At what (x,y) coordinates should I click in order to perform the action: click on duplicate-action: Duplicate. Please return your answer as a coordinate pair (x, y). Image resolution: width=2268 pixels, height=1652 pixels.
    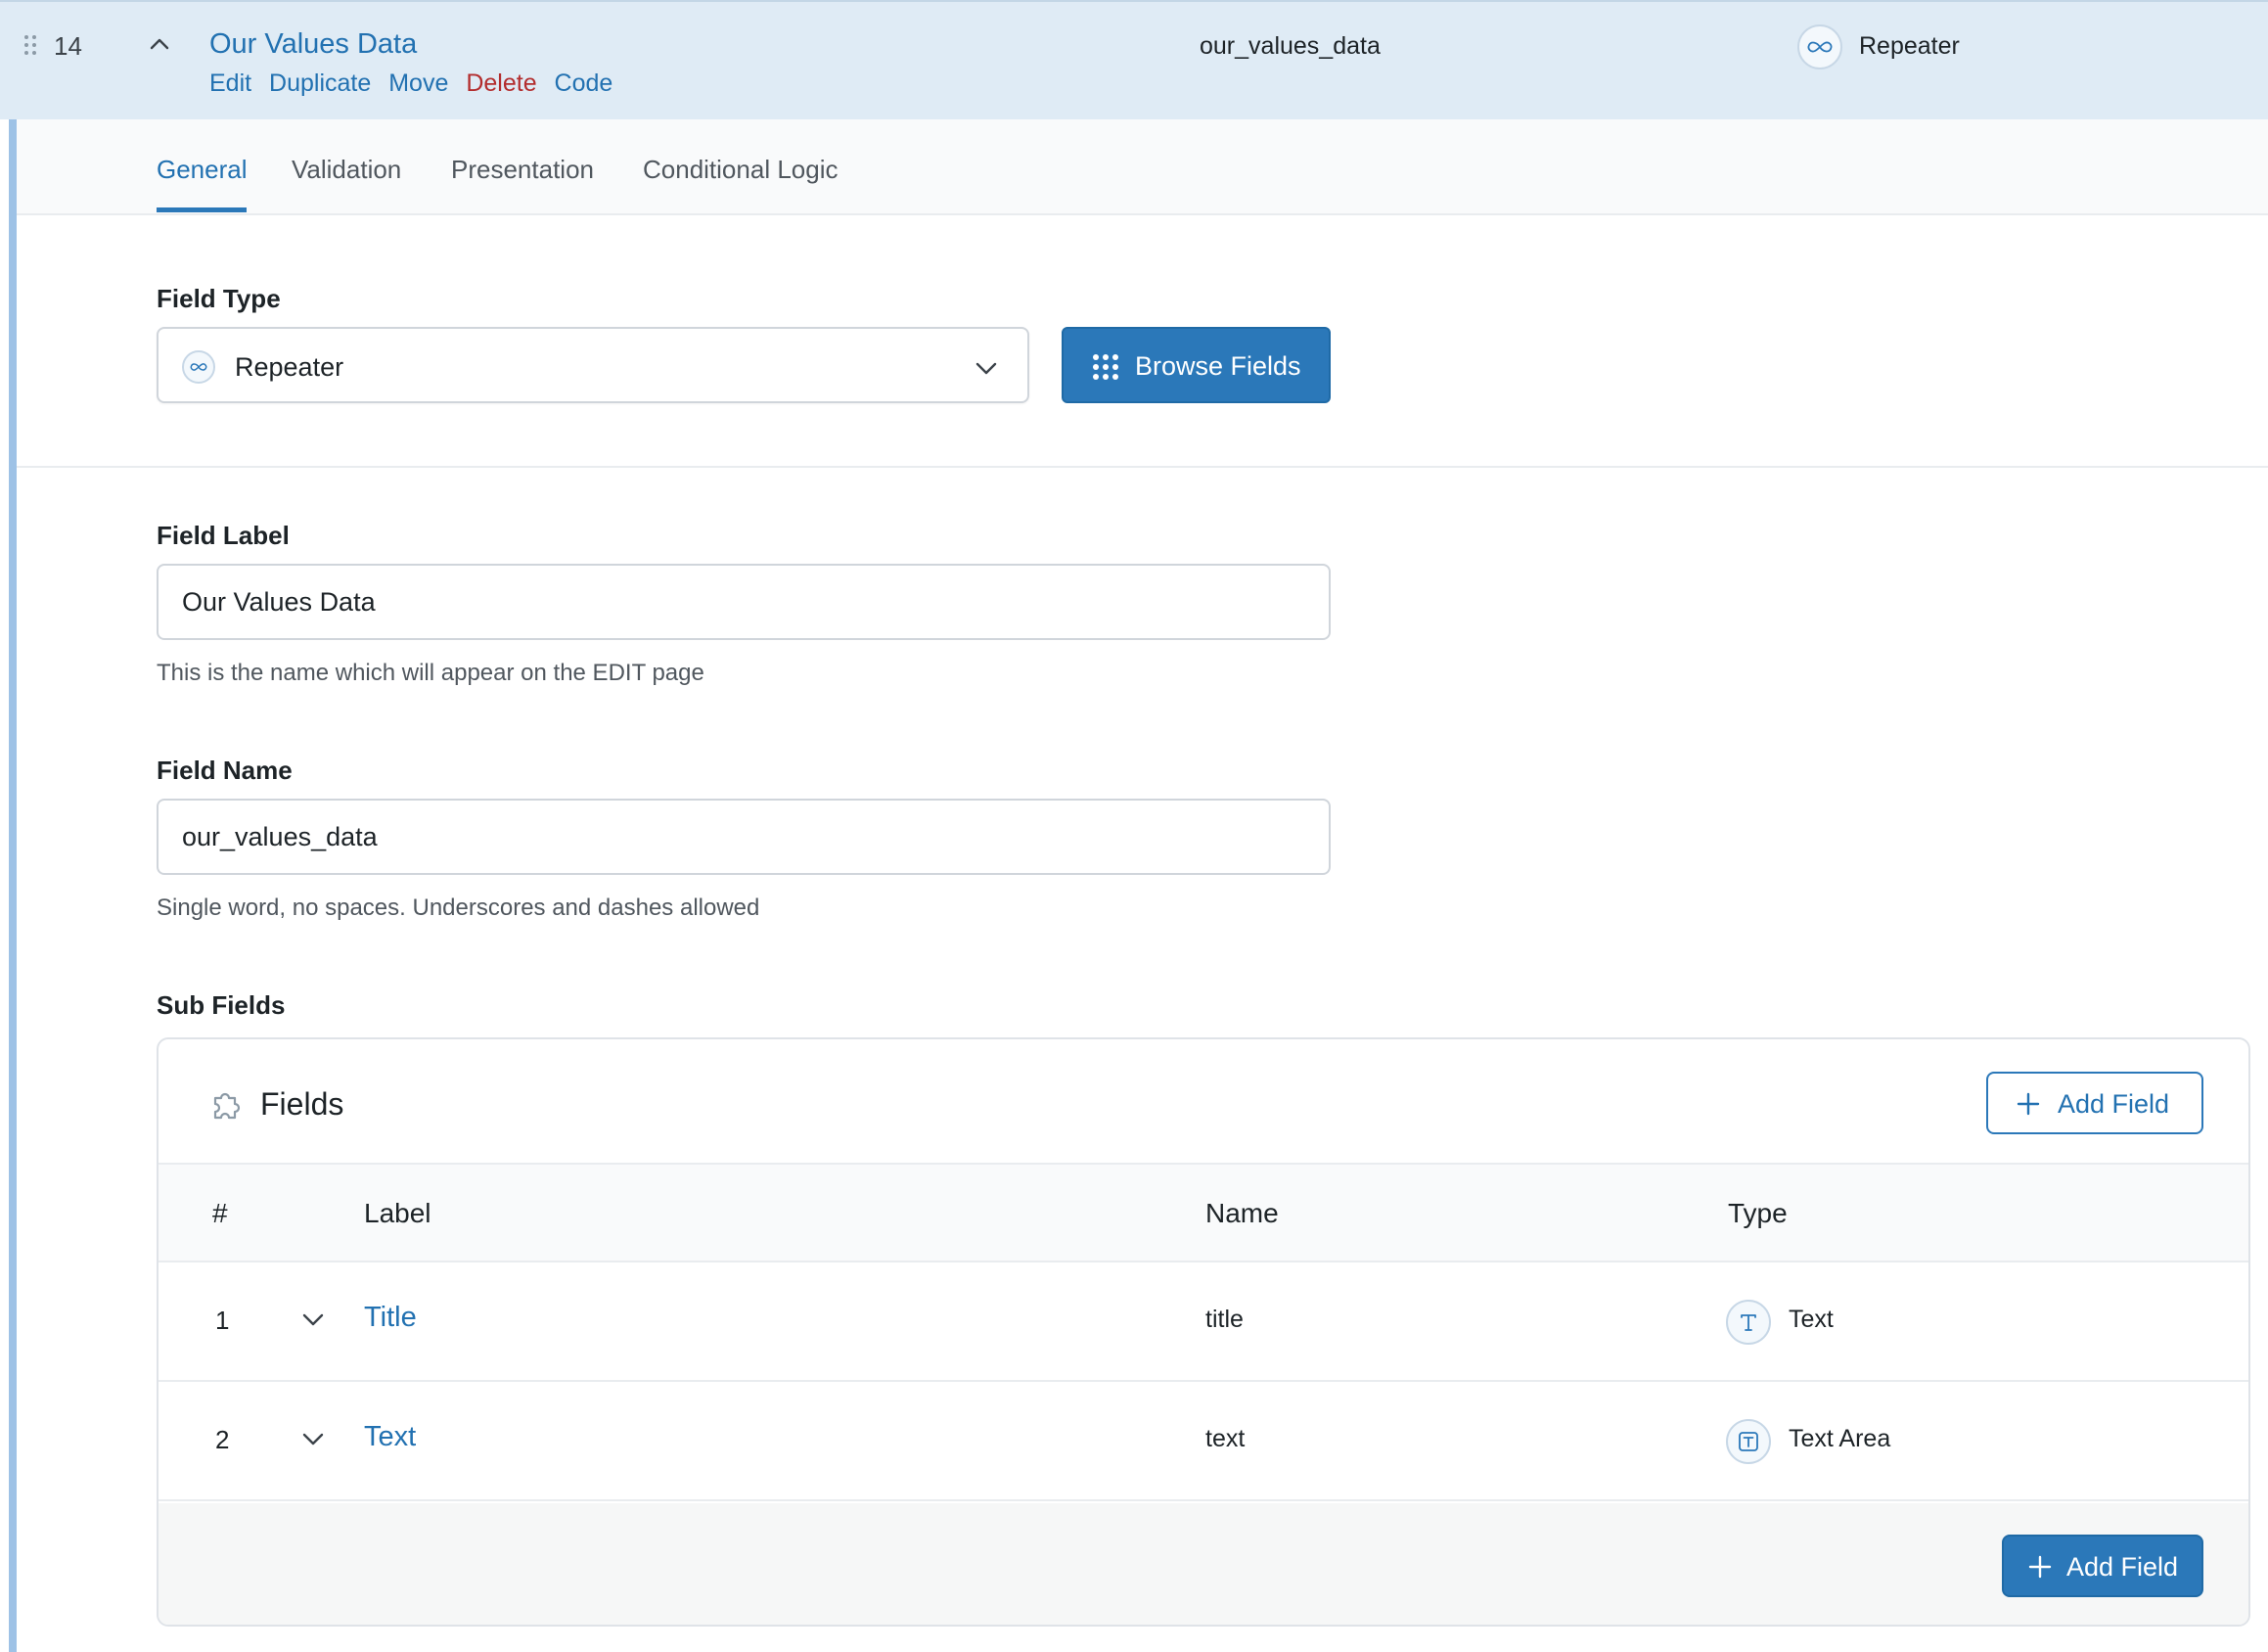
    Looking at the image, I should click on (320, 83).